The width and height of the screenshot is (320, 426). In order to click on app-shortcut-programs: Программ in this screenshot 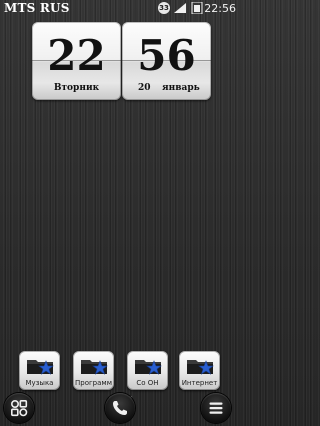, I will do `click(93, 370)`.